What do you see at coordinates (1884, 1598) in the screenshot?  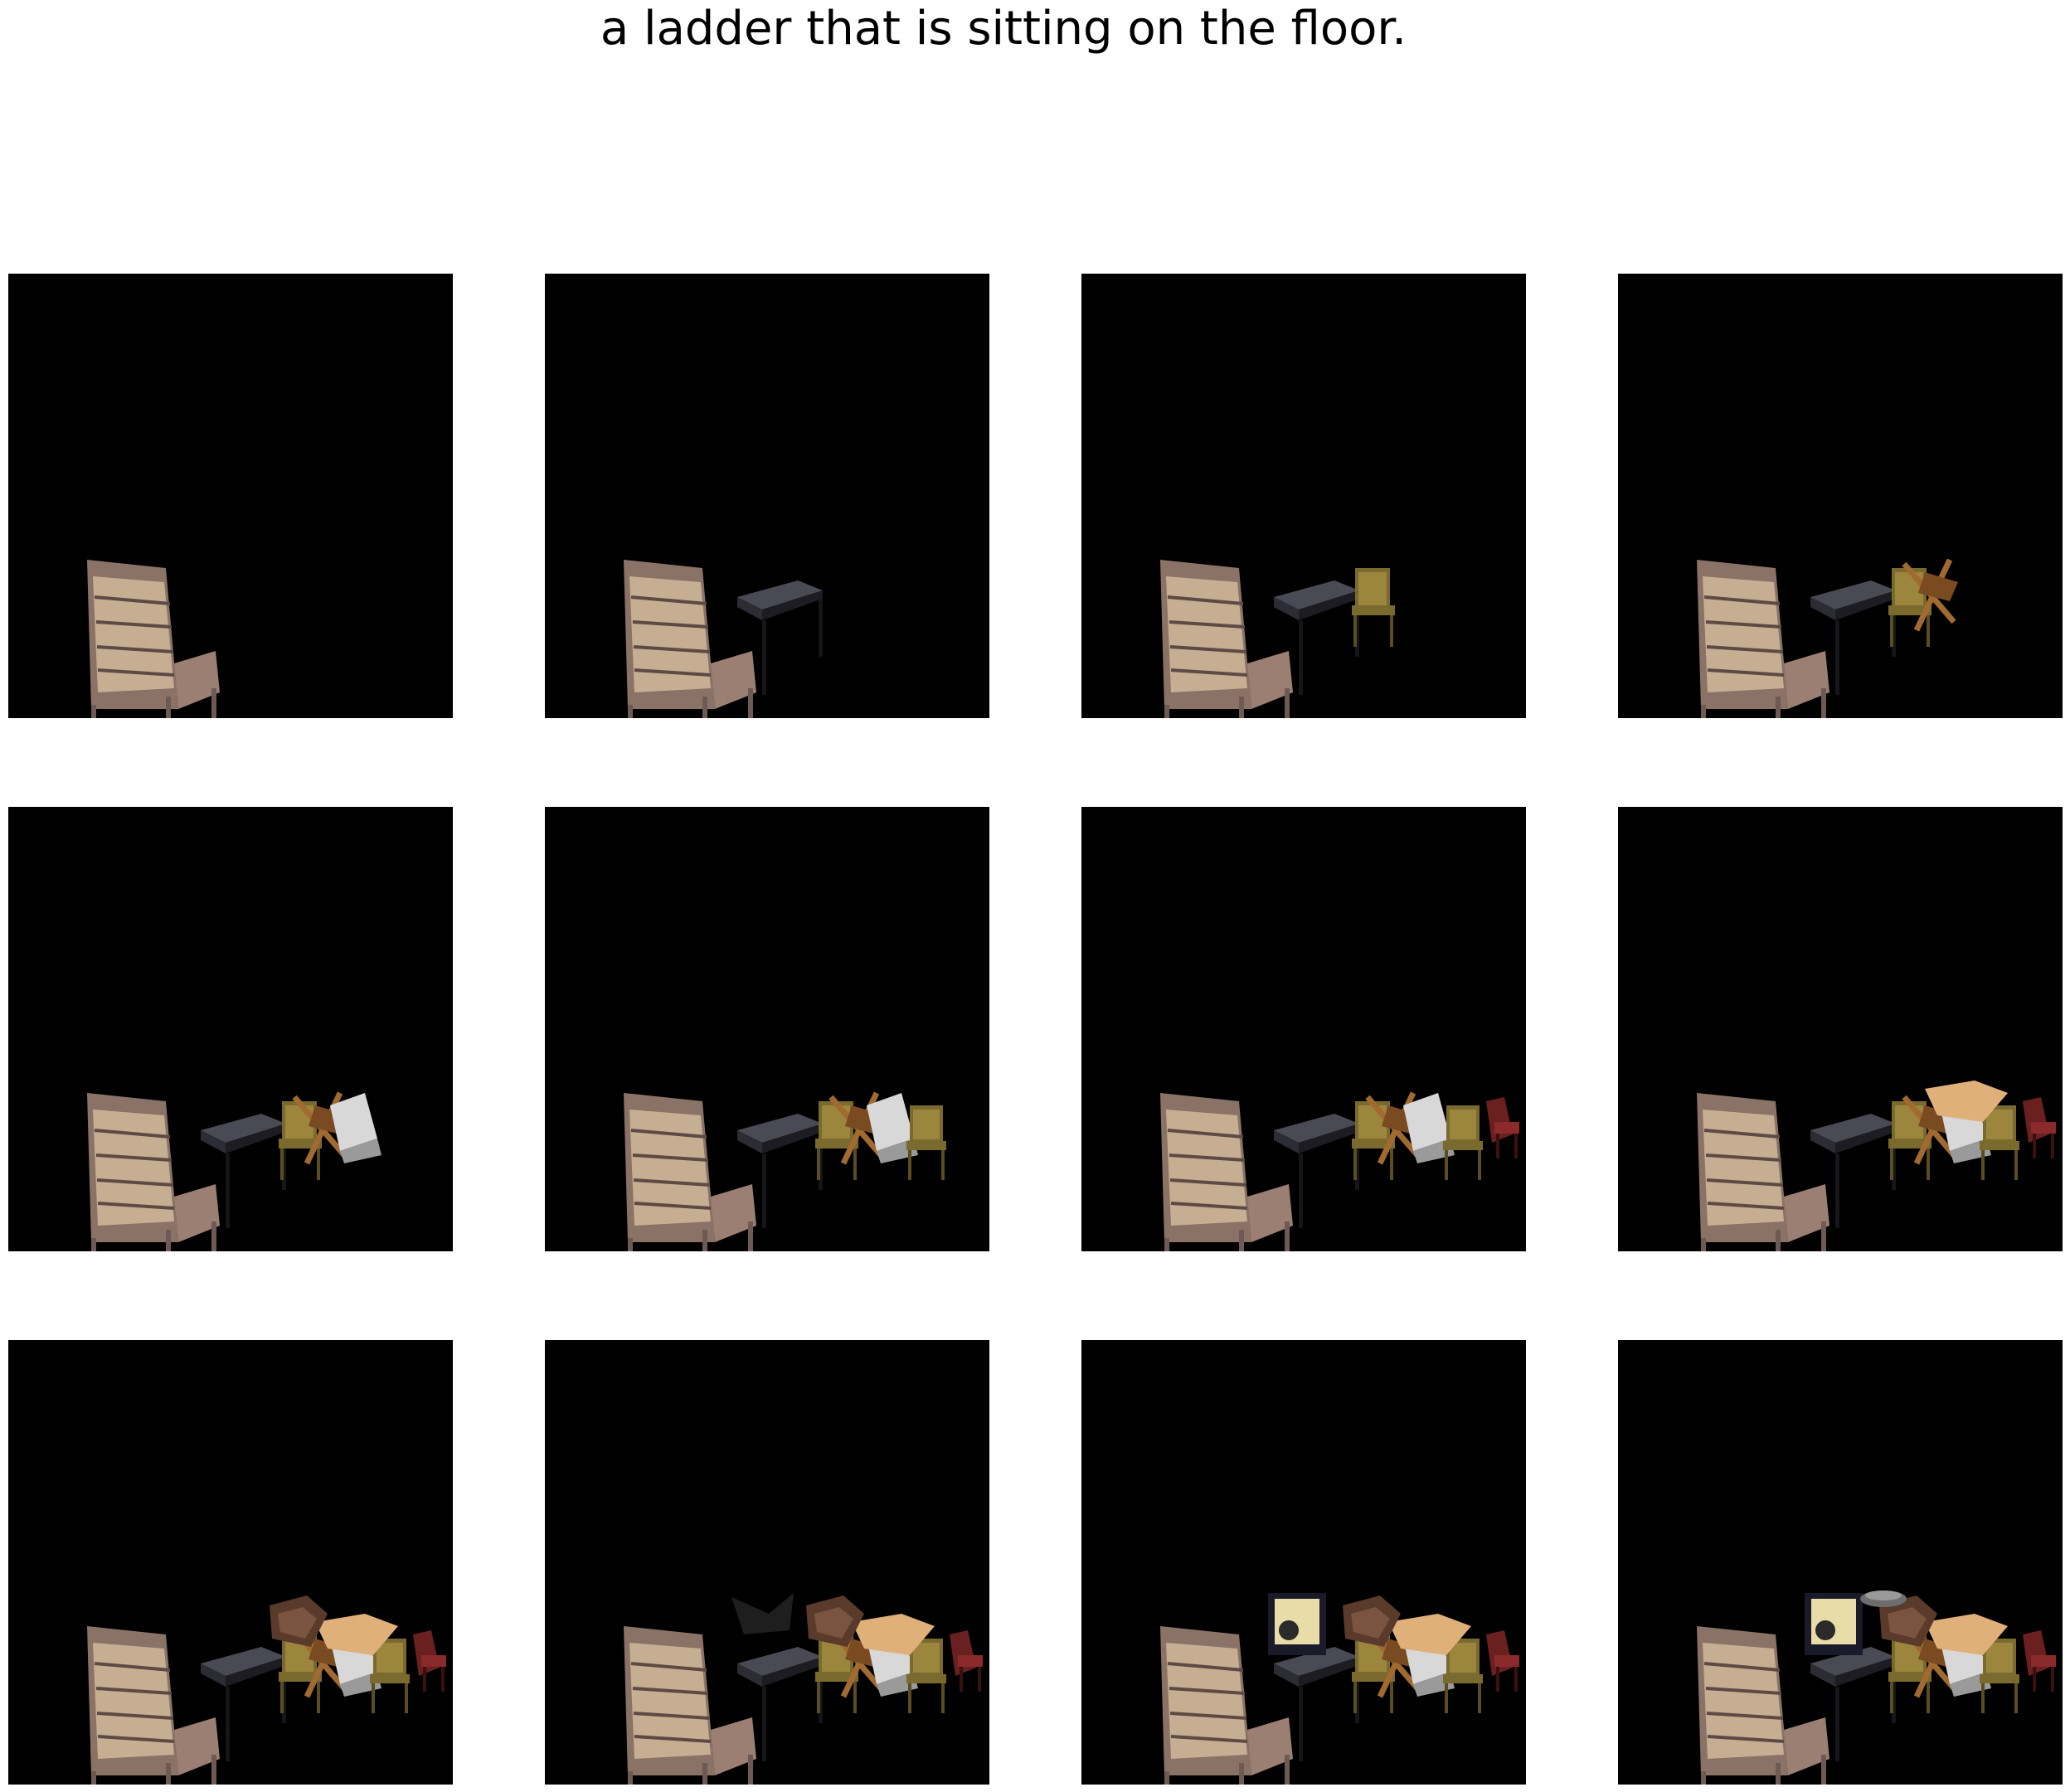 I see `gray-bowl-object` at bounding box center [1884, 1598].